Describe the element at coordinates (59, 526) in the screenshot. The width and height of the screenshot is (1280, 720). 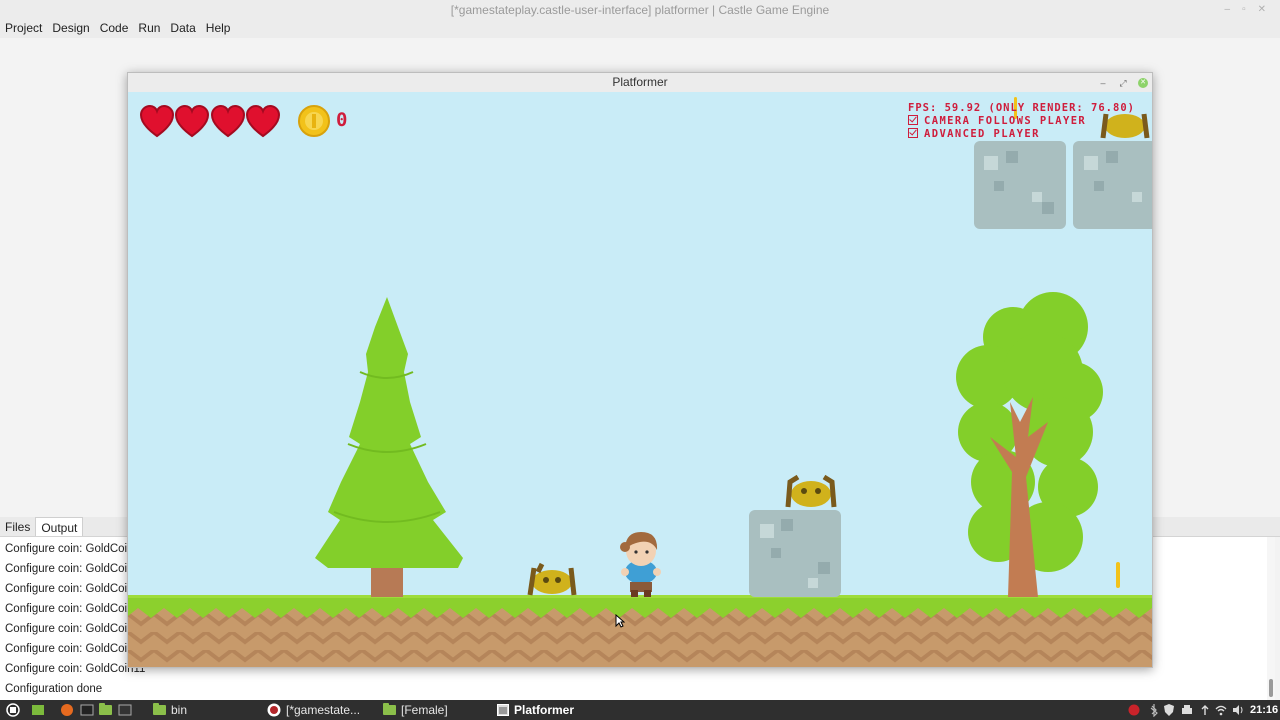
I see `tab-output: Output` at that location.